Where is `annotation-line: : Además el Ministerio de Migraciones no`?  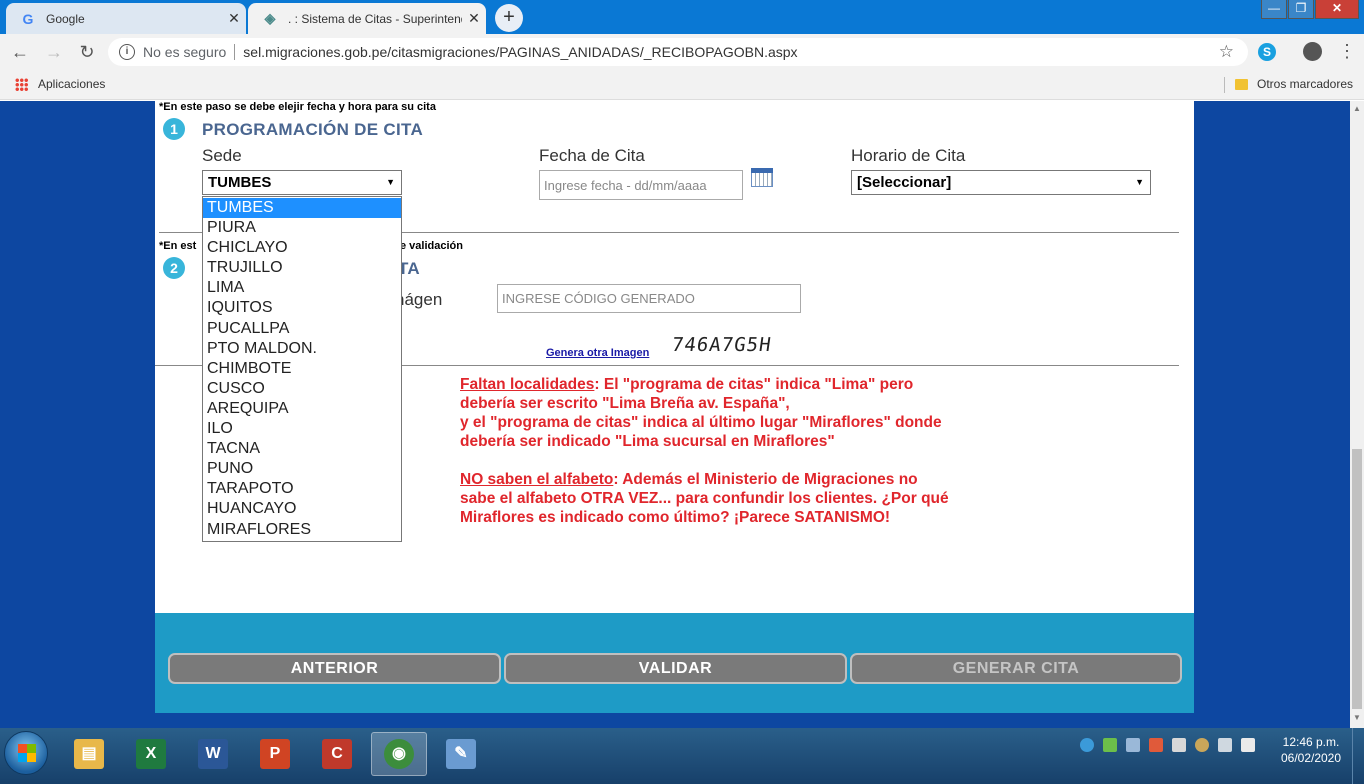 annotation-line: : Además el Ministerio de Migraciones no is located at coordinates (765, 479).